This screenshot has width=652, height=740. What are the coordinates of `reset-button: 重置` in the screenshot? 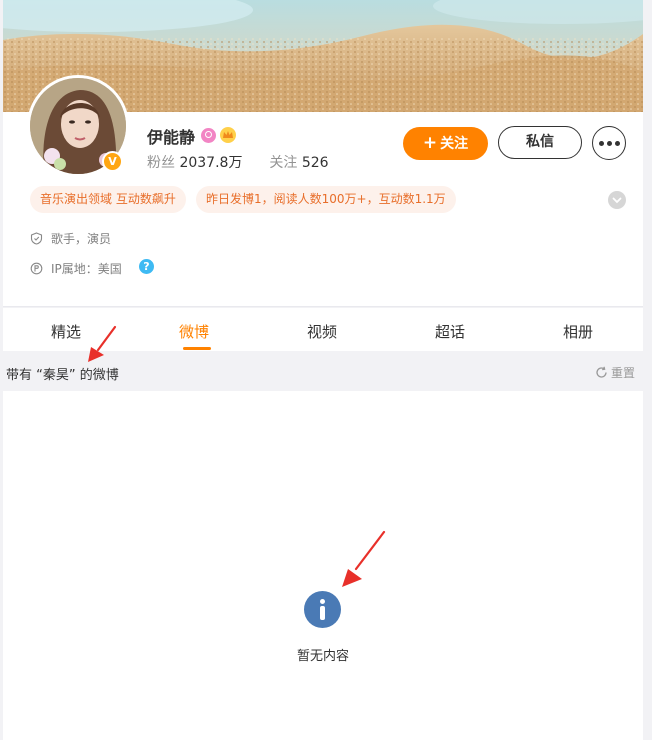 It's located at (615, 372).